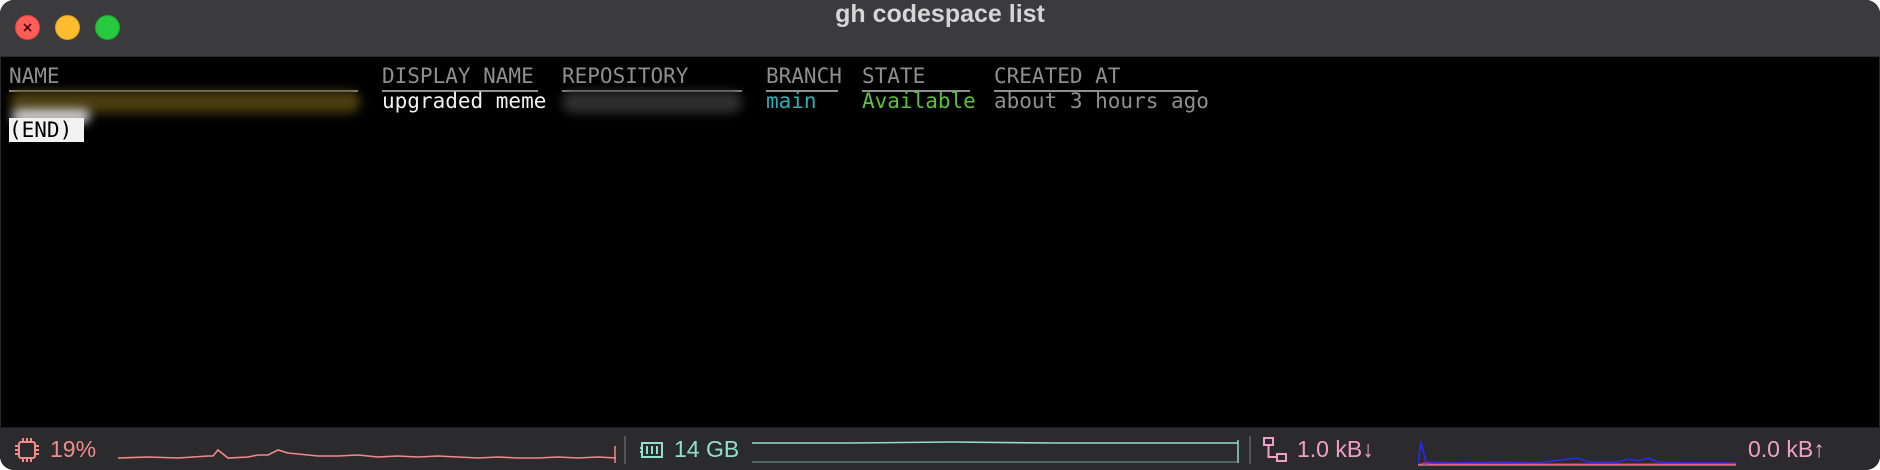 The image size is (1880, 470). What do you see at coordinates (47, 130) in the screenshot?
I see `pager-end-marker: (END)` at bounding box center [47, 130].